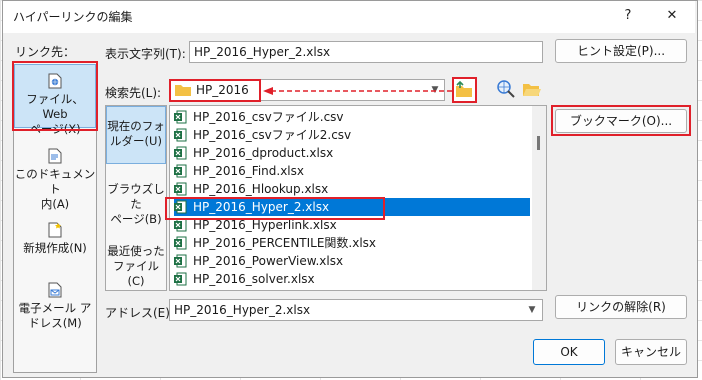  I want to click on nav-label: ブラウズした, so click(136, 196).